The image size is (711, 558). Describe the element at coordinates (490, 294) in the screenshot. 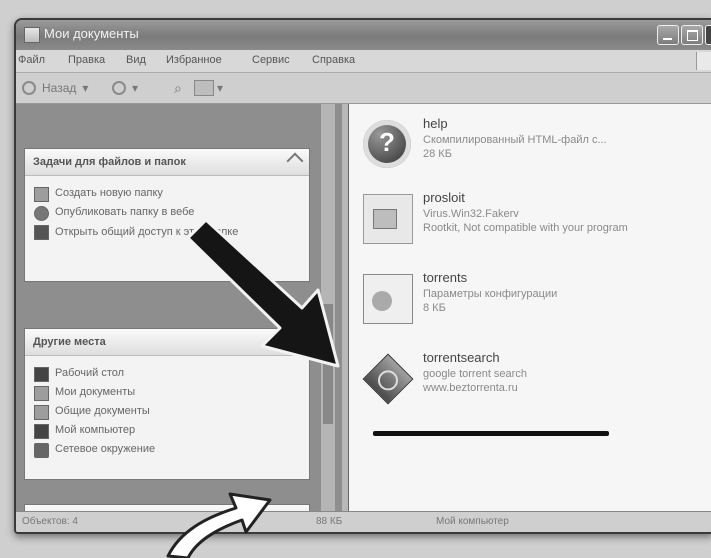

I see `file-type: Параметры конфигурации` at that location.